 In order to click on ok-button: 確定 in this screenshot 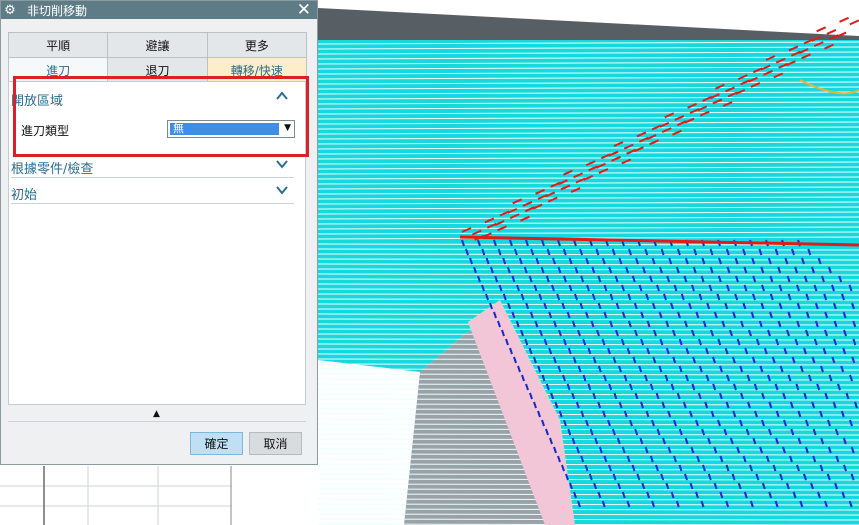, I will do `click(216, 443)`.